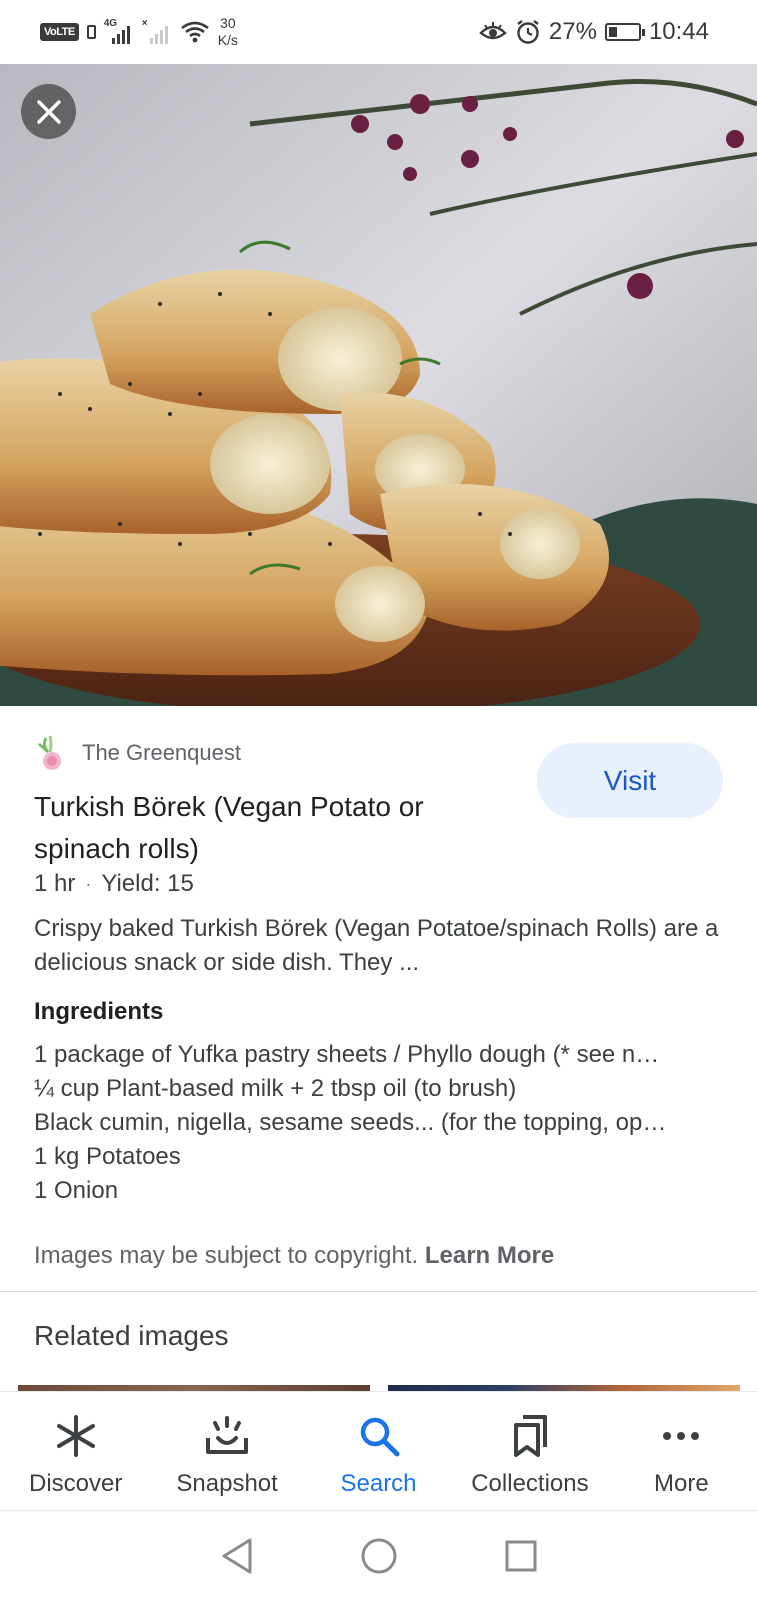  Describe the element at coordinates (378, 1483) in the screenshot. I see `nav-label: Search` at that location.